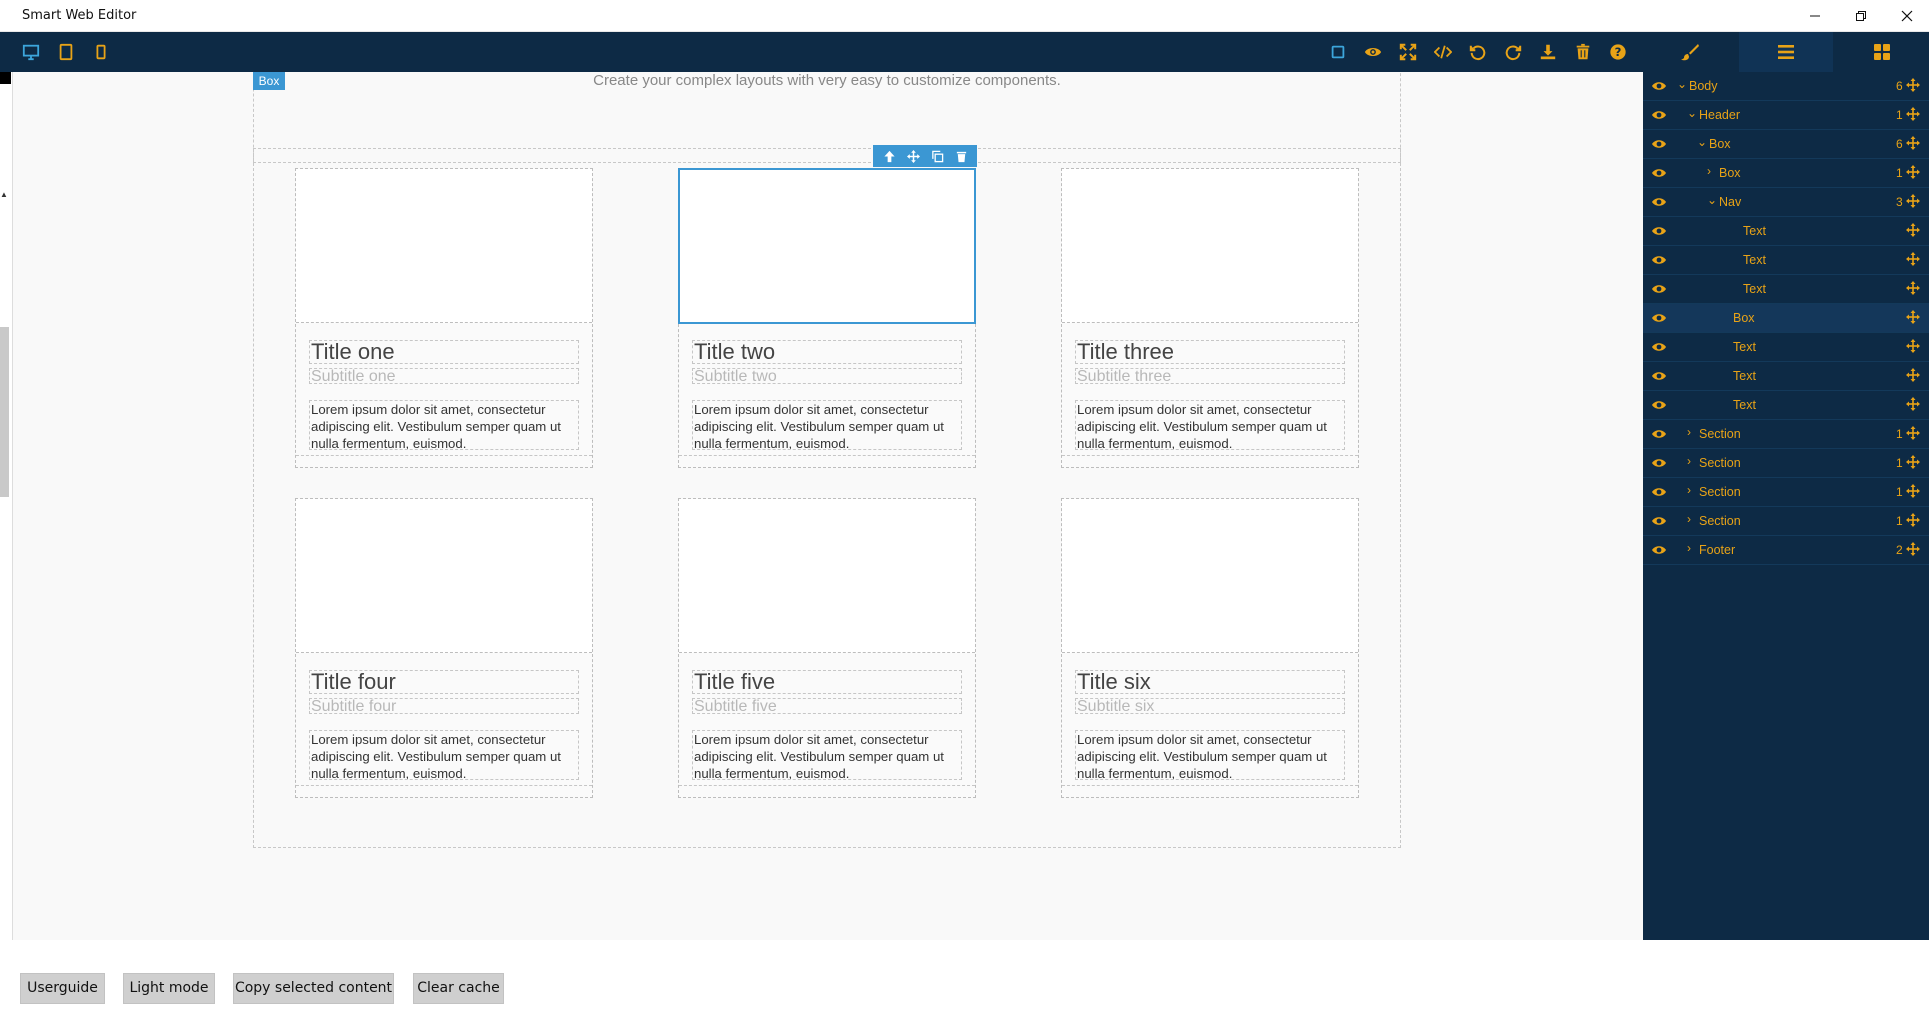 The width and height of the screenshot is (1929, 1034). Describe the element at coordinates (444, 352) in the screenshot. I see `card-title: Title one` at that location.